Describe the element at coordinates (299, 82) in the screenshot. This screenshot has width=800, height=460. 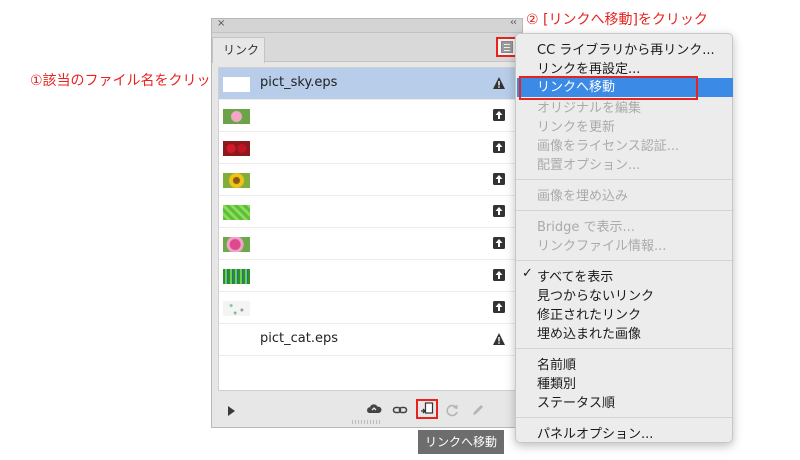
I see `file-name: pict_sky.eps` at that location.